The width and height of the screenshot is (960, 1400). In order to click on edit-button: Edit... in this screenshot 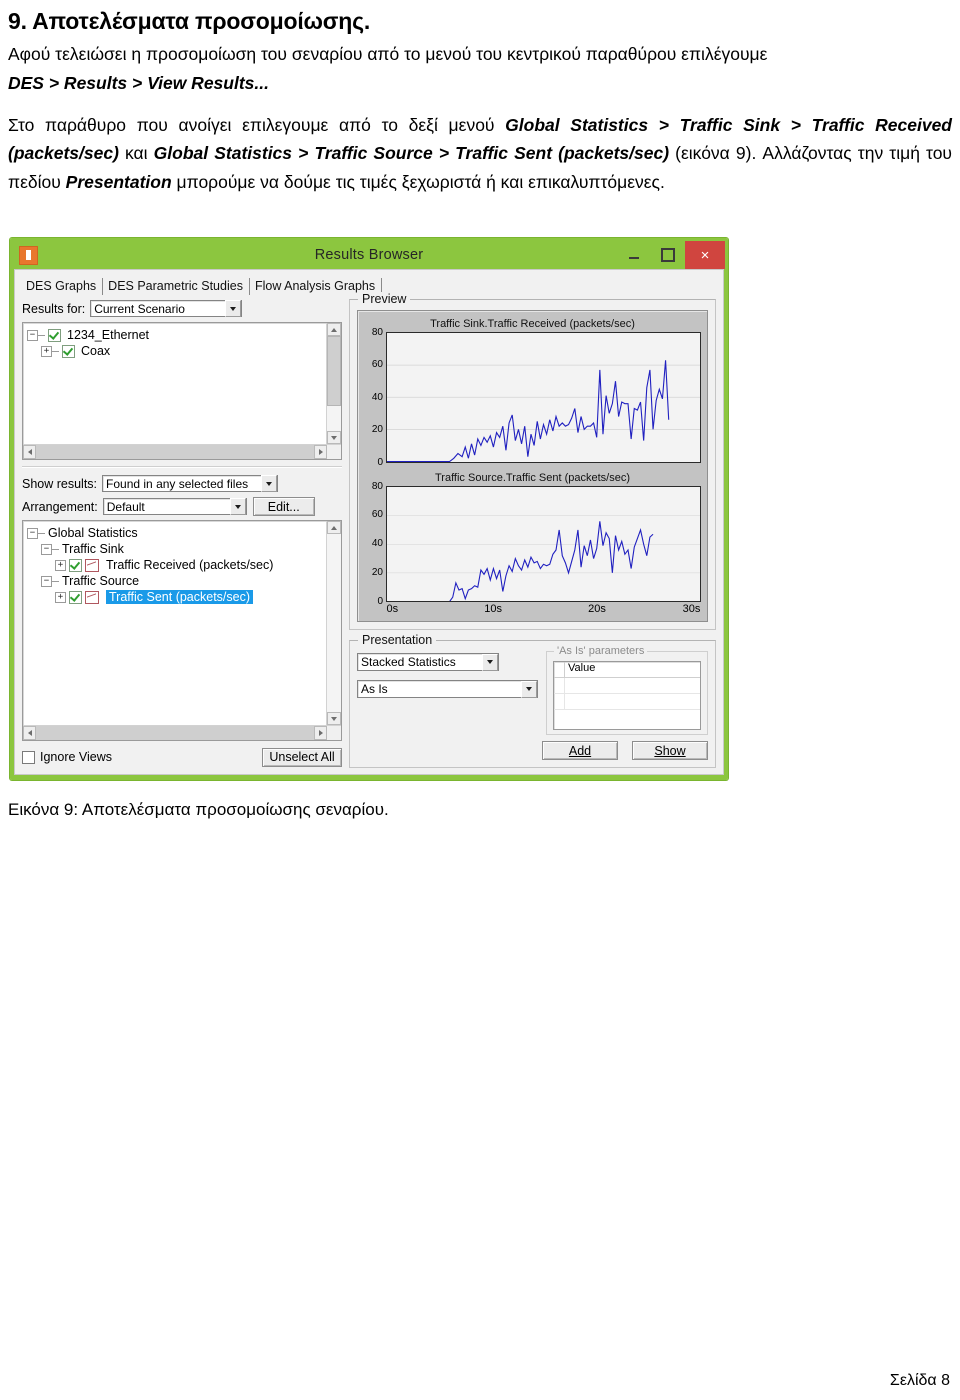, I will do `click(283, 506)`.